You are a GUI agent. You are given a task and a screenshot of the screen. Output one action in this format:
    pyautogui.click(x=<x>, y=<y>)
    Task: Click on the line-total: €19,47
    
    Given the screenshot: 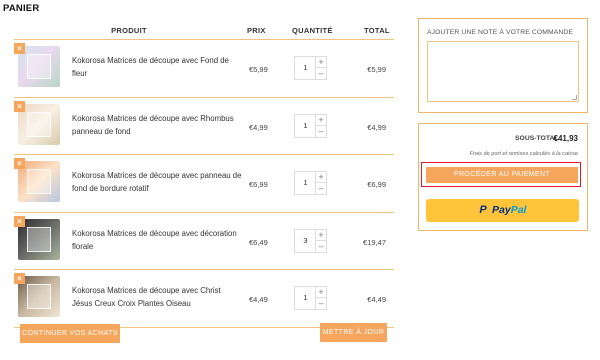 What is the action you would take?
    pyautogui.click(x=374, y=242)
    